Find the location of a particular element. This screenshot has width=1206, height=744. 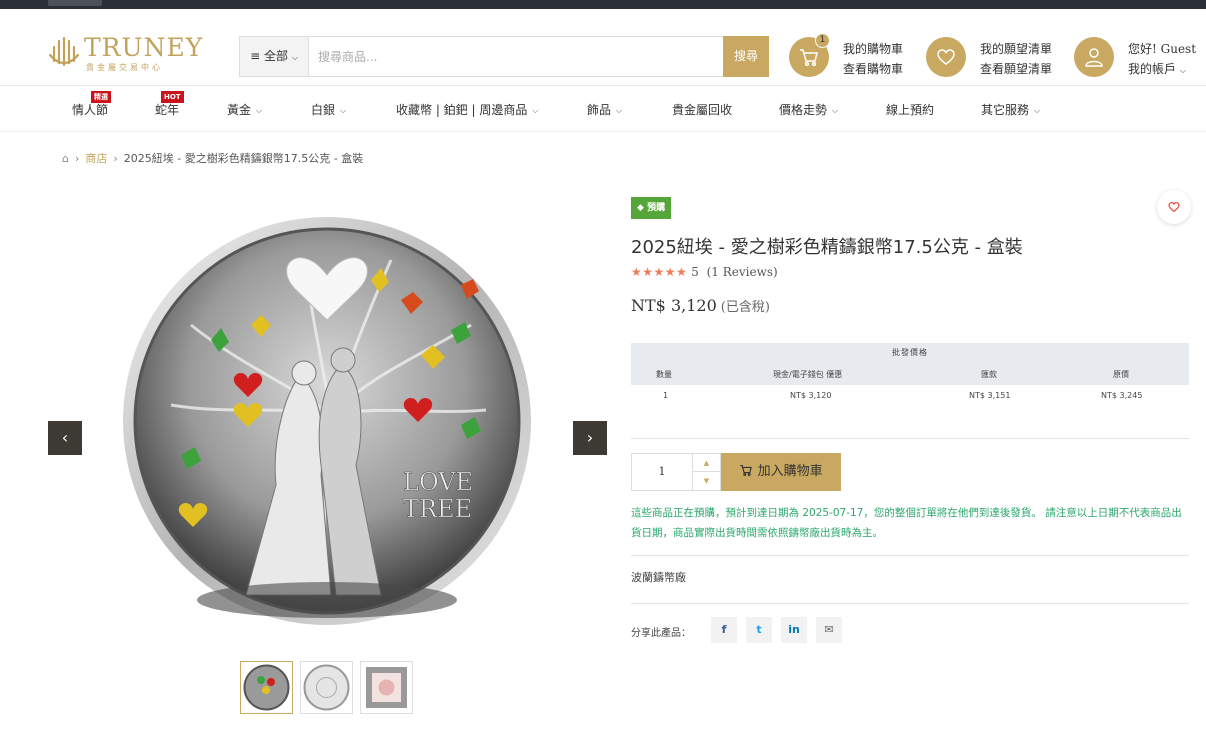

price-value: NT$ 3,120 is located at coordinates (674, 305).